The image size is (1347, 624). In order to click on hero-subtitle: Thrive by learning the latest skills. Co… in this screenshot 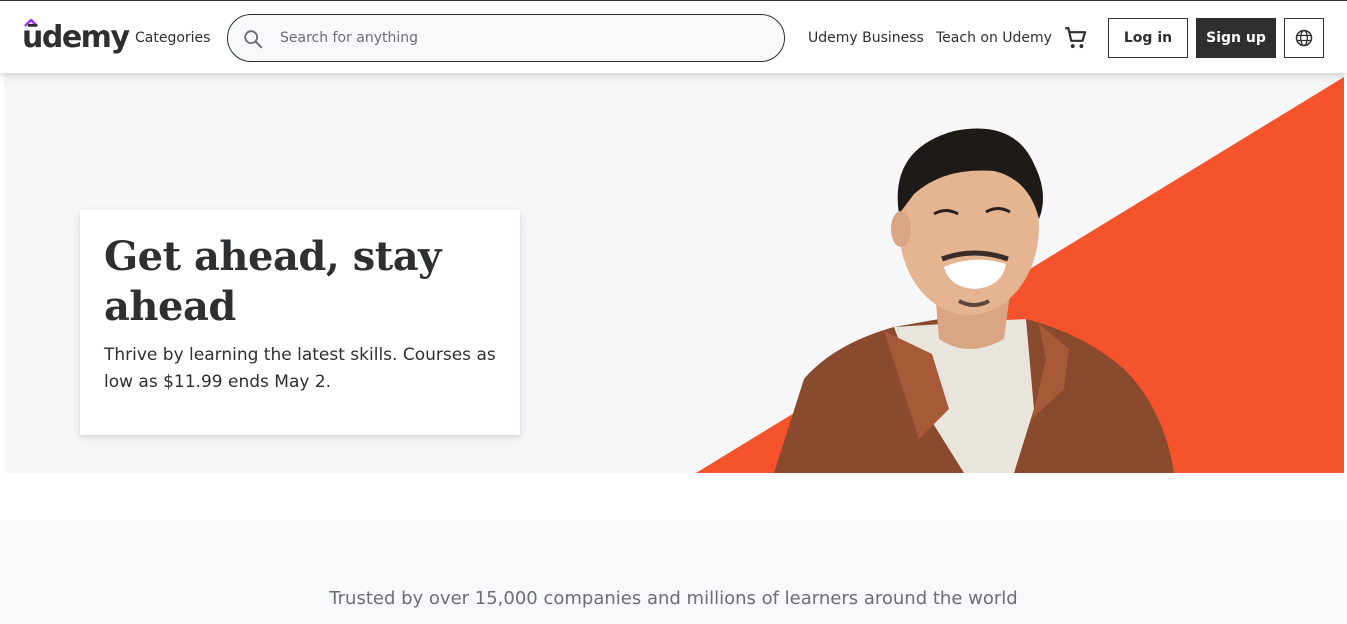, I will do `click(300, 368)`.